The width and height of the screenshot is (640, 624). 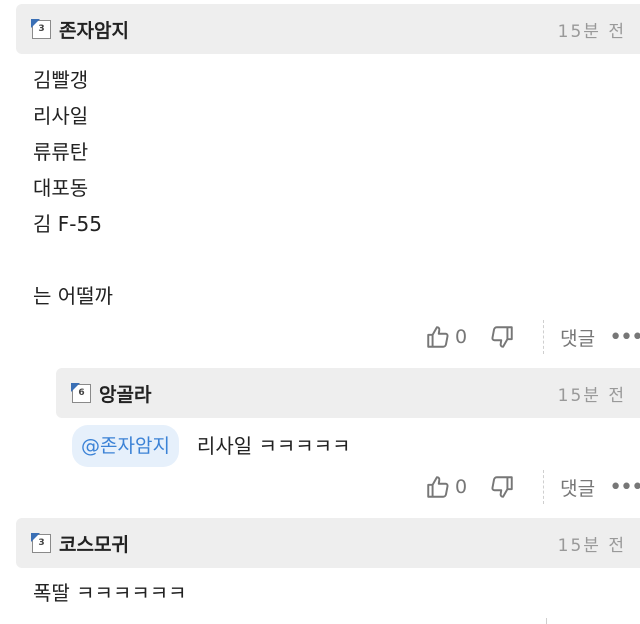 What do you see at coordinates (94, 29) in the screenshot?
I see `comment-author: 존자암지` at bounding box center [94, 29].